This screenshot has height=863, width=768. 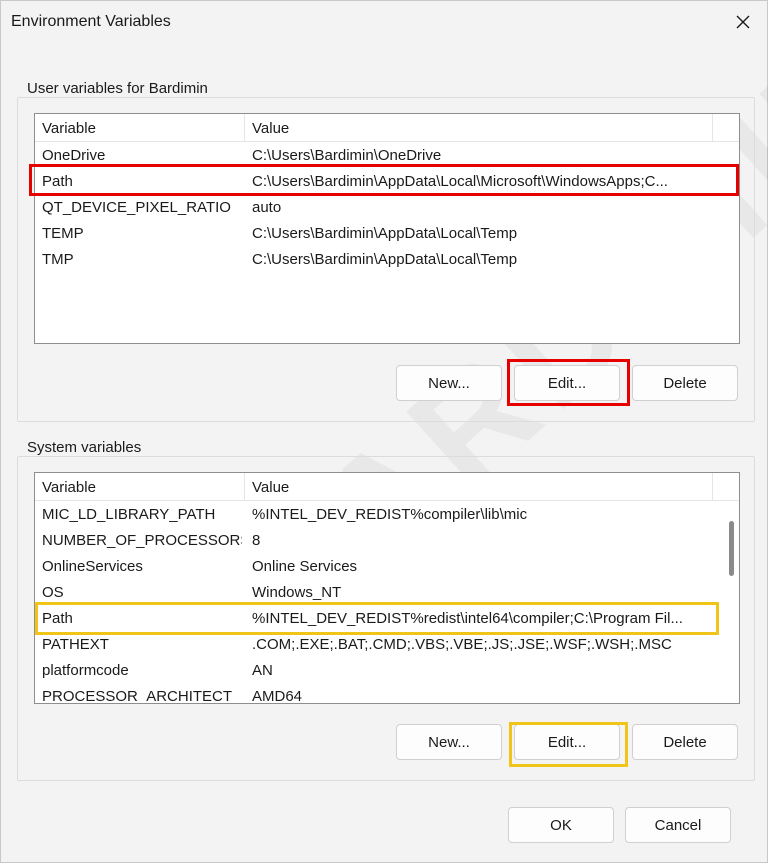 What do you see at coordinates (84, 447) in the screenshot?
I see `system-variables-label: System variables` at bounding box center [84, 447].